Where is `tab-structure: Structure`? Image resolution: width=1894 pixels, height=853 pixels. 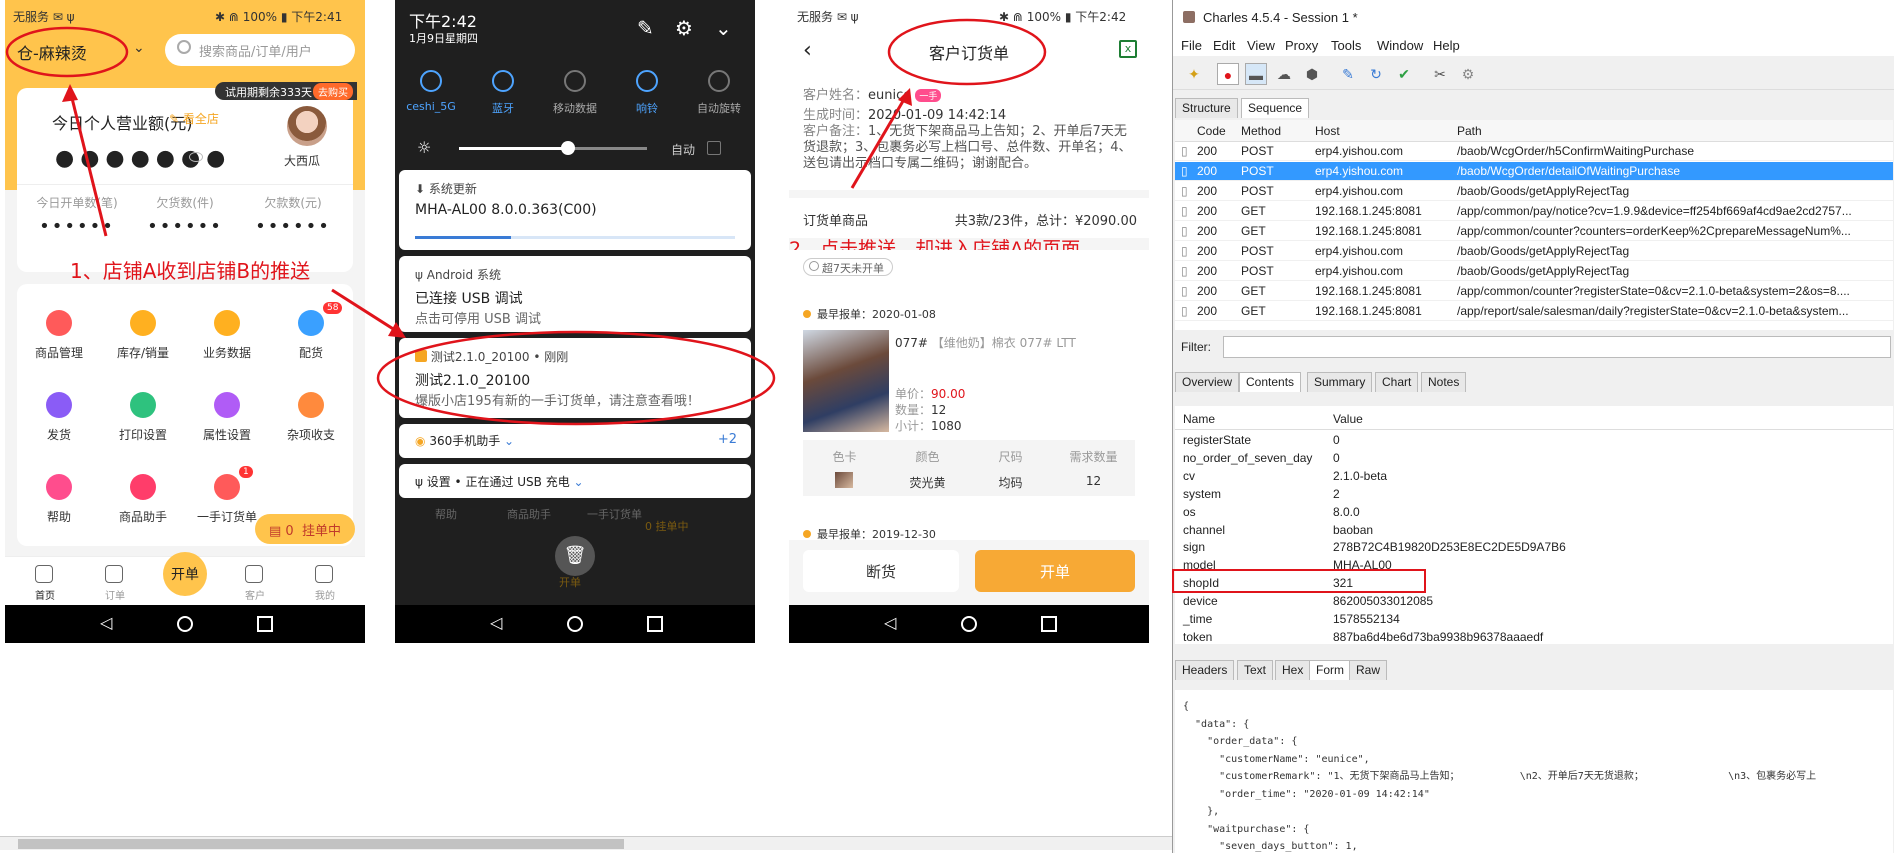
tab-structure: Structure is located at coordinates (1206, 108).